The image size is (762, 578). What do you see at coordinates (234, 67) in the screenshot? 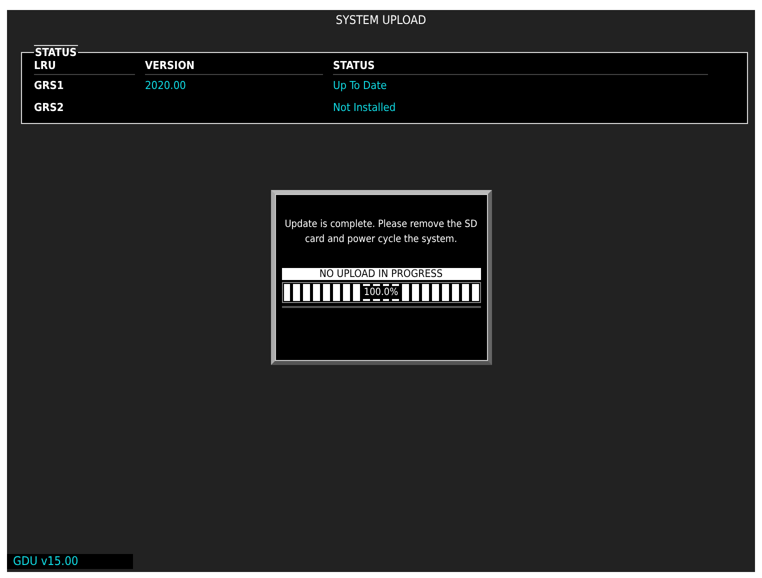
I see `column-header: VERSION` at bounding box center [234, 67].